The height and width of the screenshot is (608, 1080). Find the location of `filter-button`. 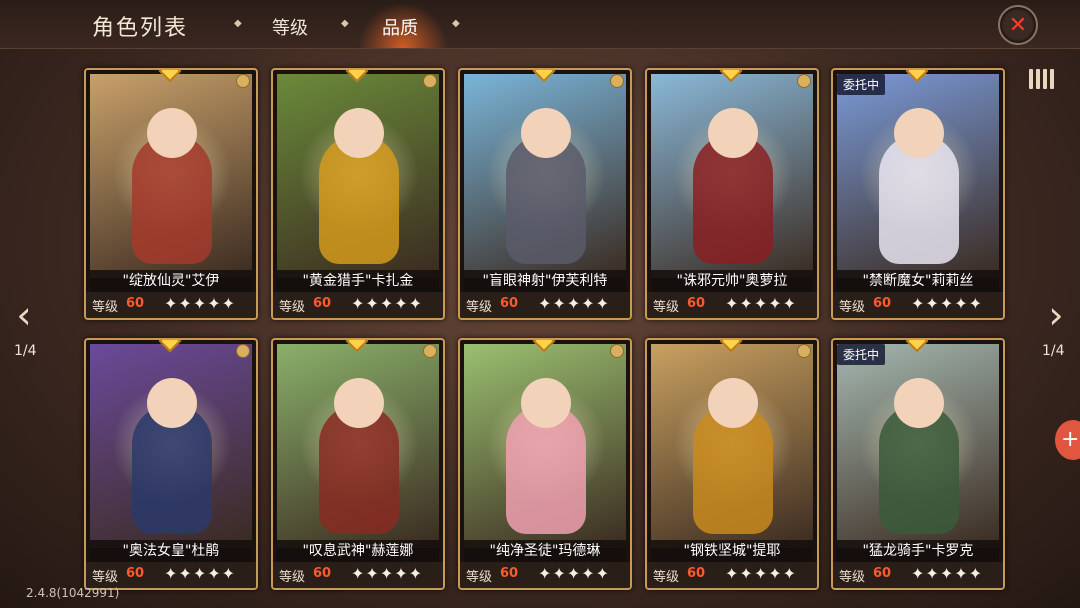

filter-button is located at coordinates (1041, 79).